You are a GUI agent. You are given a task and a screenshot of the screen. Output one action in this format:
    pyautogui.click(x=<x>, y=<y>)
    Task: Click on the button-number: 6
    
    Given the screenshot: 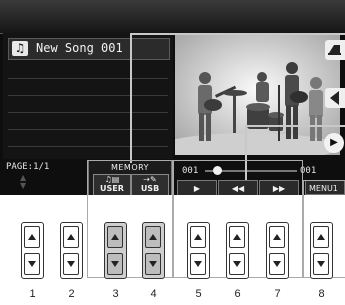 What is the action you would take?
    pyautogui.click(x=237, y=294)
    